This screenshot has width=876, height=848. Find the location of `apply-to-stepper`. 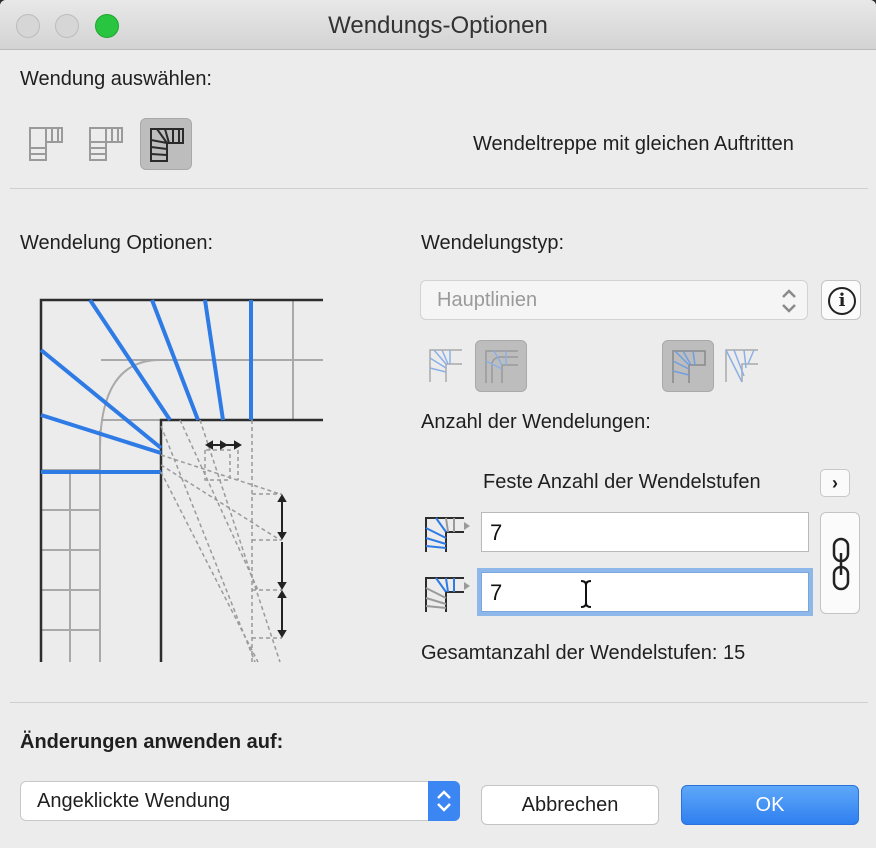

apply-to-stepper is located at coordinates (444, 801).